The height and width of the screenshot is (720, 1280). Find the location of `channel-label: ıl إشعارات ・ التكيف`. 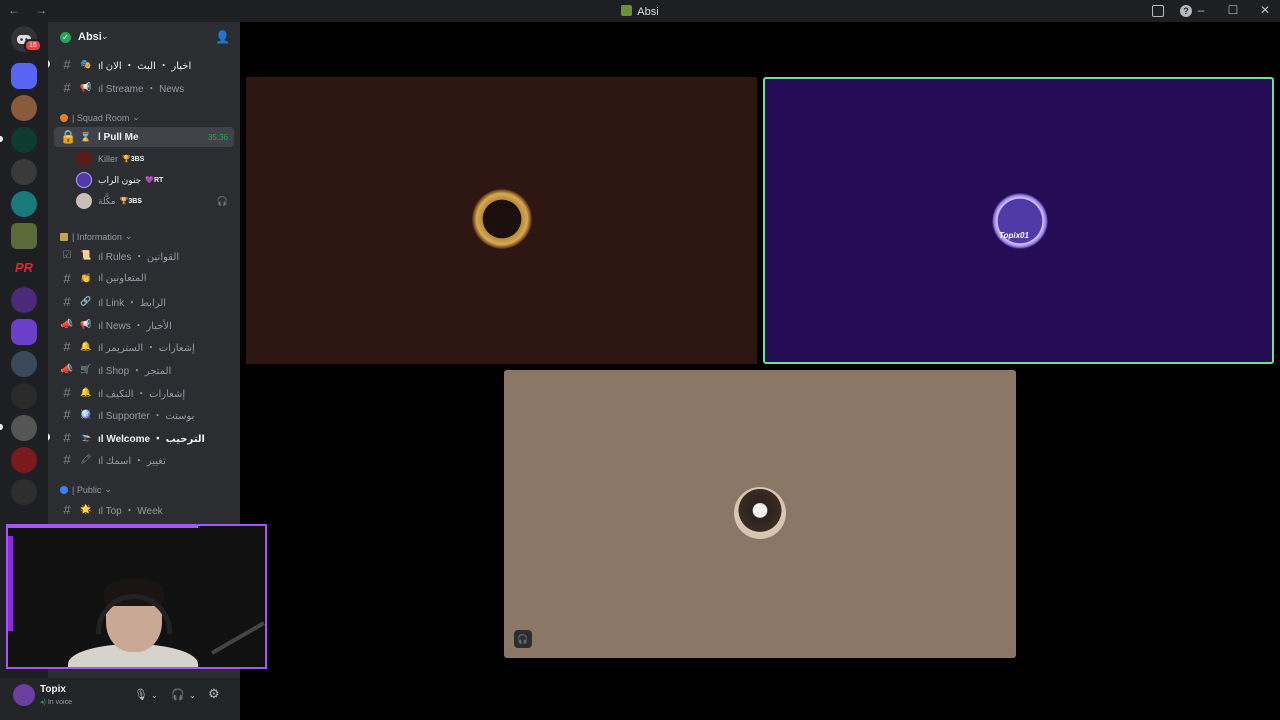

channel-label: ıl إشعارات ・ التكيف is located at coordinates (142, 394).